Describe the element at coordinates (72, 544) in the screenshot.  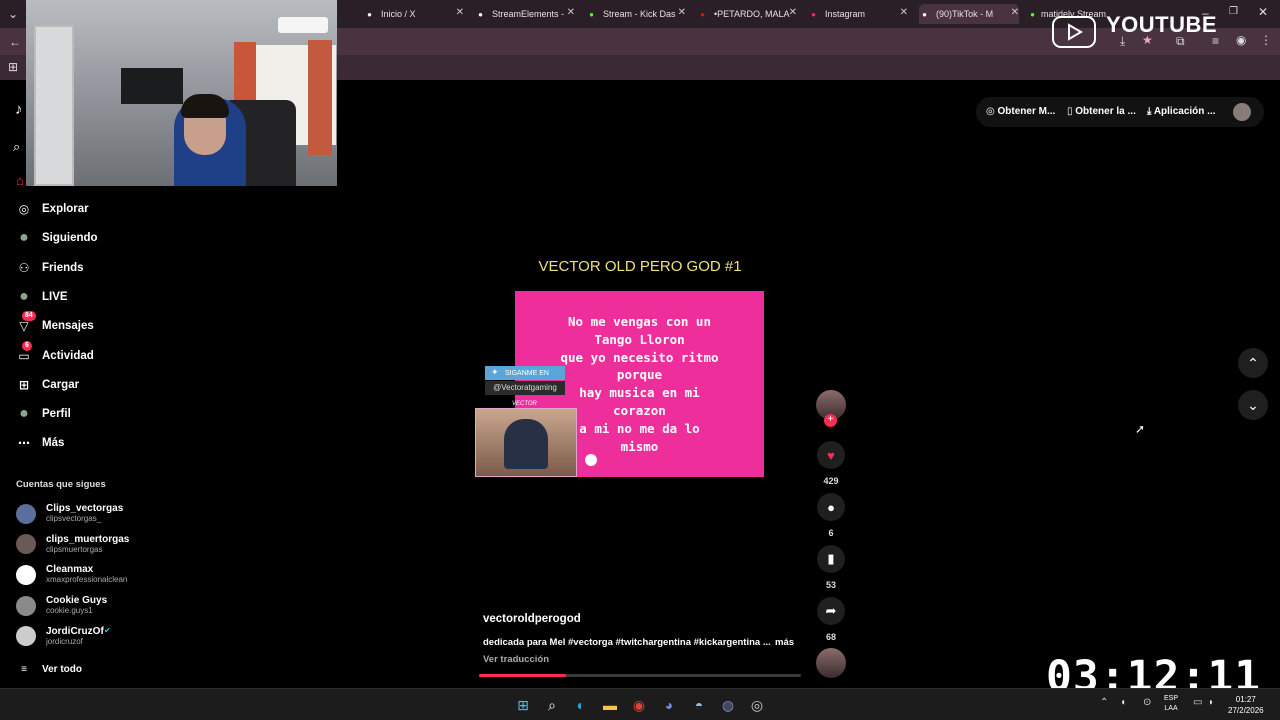
I see `following-account: clips_muertorgas clipsmuertorgas` at that location.